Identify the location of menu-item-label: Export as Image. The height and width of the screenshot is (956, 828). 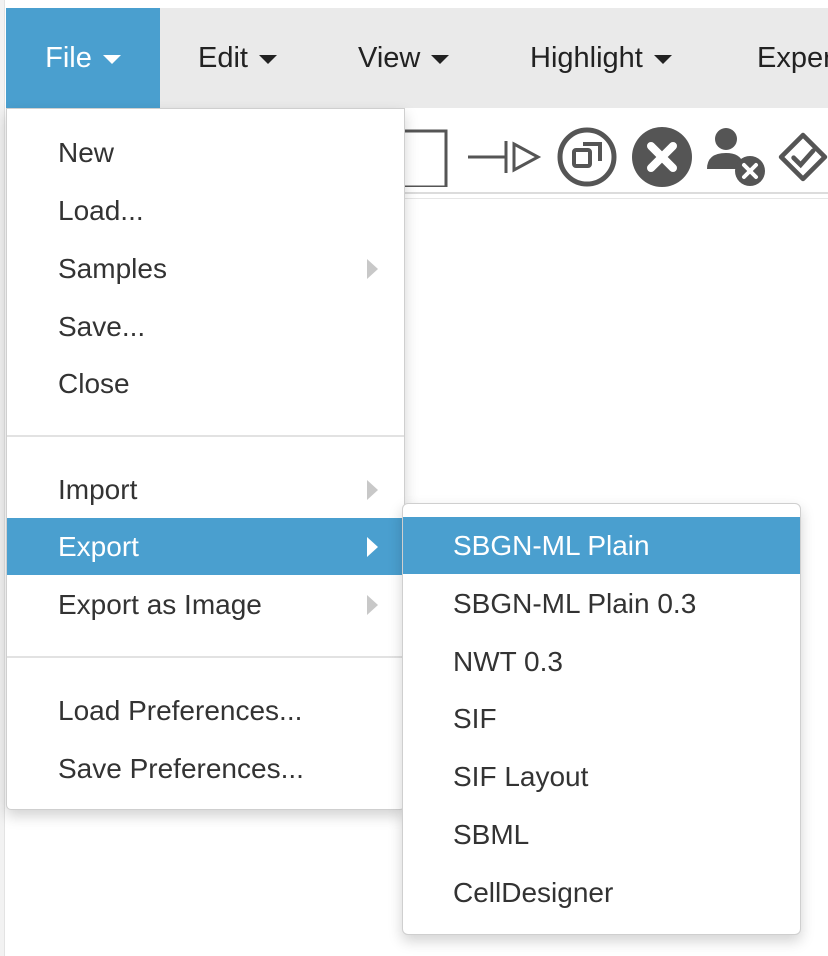
(160, 604).